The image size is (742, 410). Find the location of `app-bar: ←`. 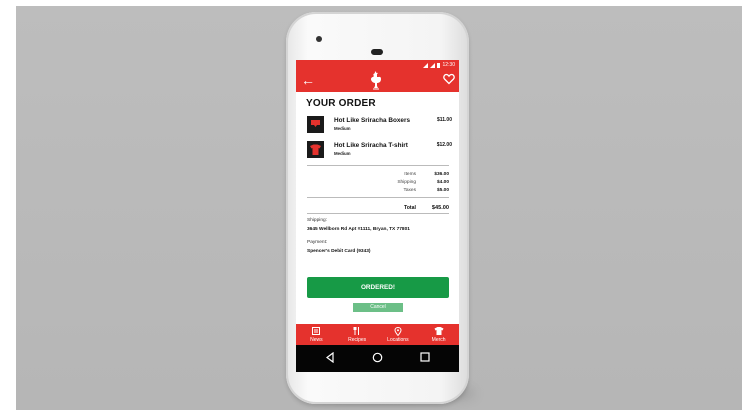

app-bar: ← is located at coordinates (377, 81).